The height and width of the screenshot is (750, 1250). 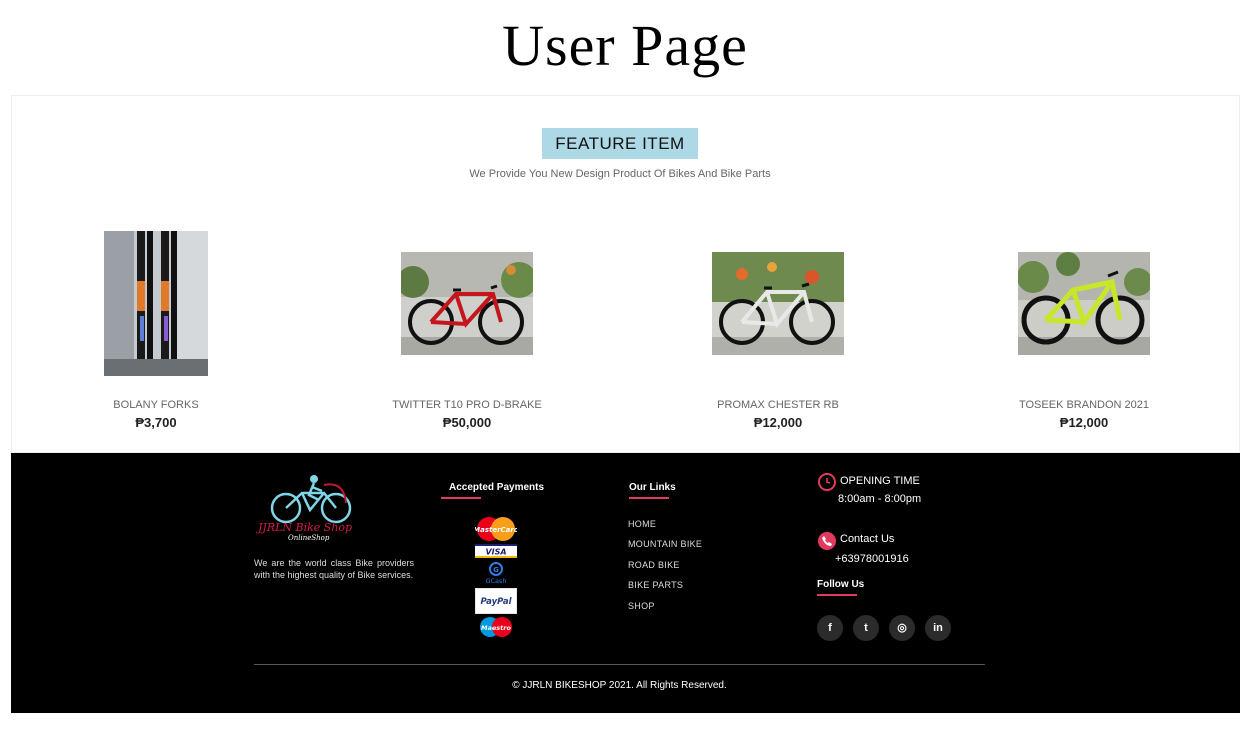 I want to click on page-title: User Page, so click(x=625, y=45).